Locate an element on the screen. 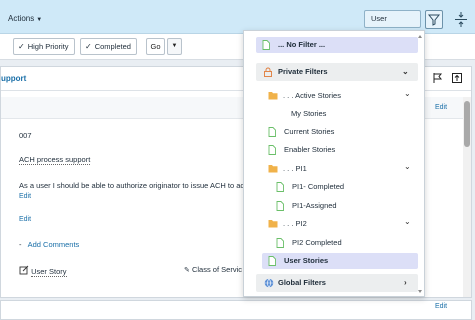 The image size is (475, 320). type-value: User Story is located at coordinates (49, 272).